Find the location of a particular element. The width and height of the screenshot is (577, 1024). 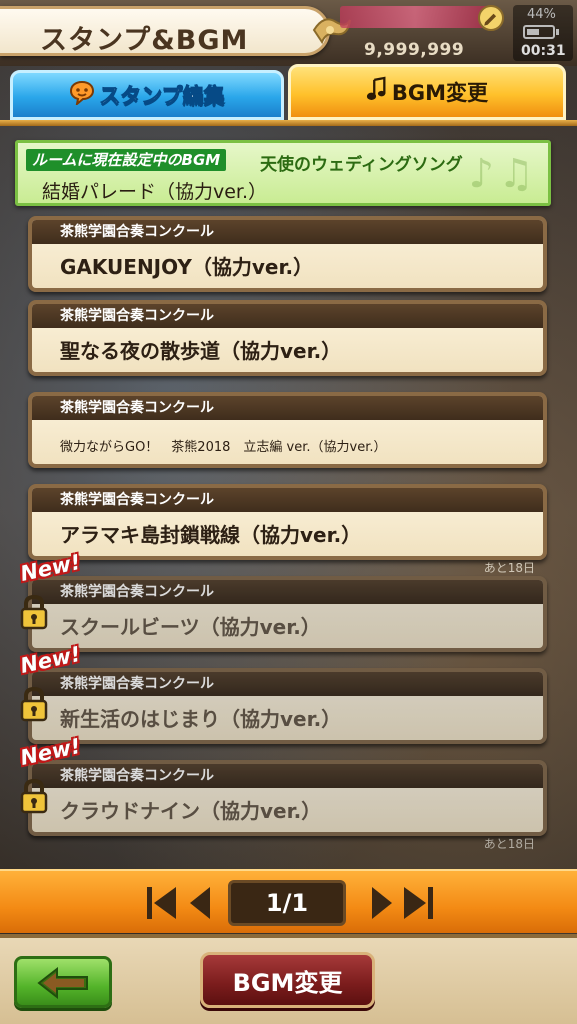

list-item-locked: 茶熊学園合奏コンクール 新生活のはじまり（協力ver.） is located at coordinates (287, 706).